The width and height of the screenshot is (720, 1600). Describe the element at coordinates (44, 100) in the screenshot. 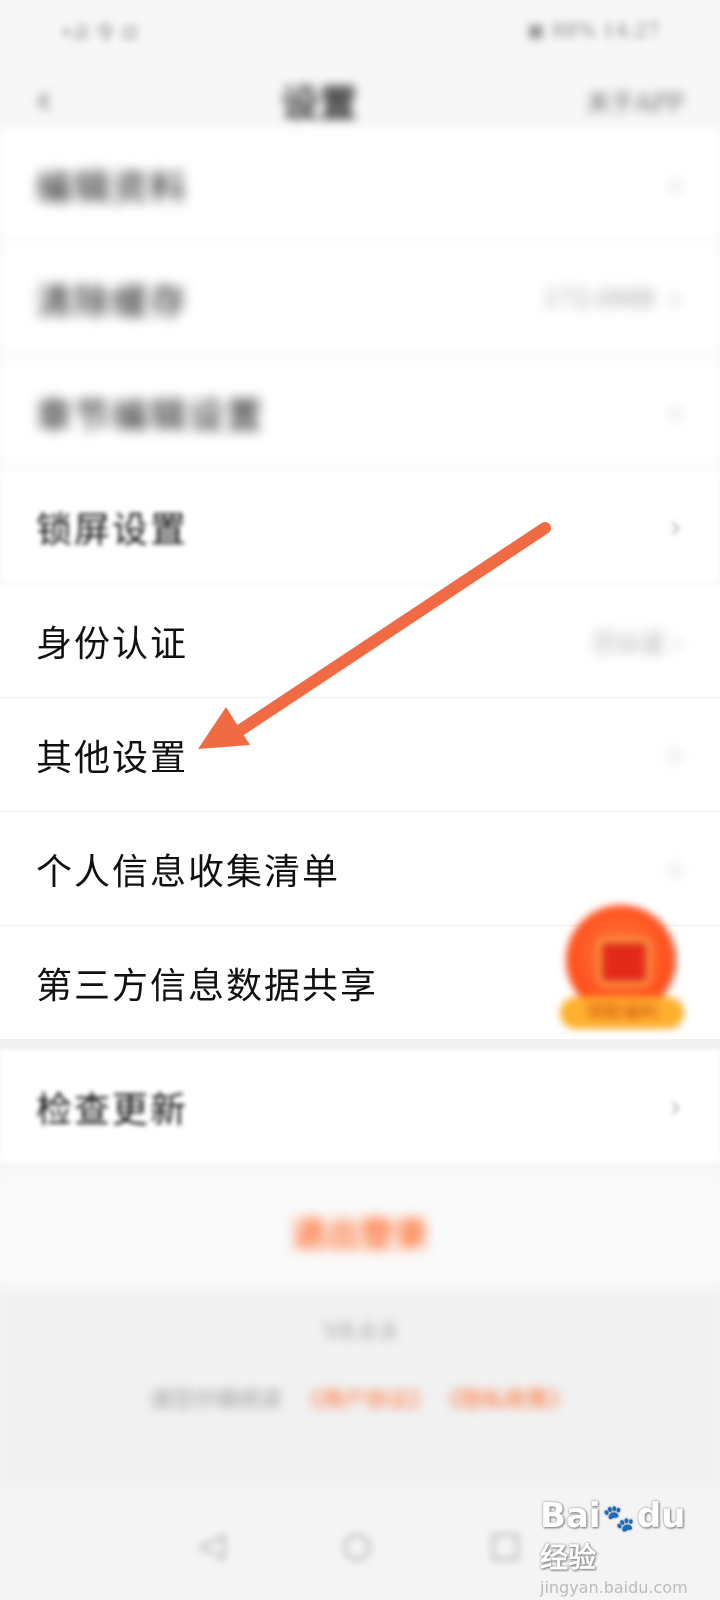

I see `chevron-left-icon: ‹` at that location.